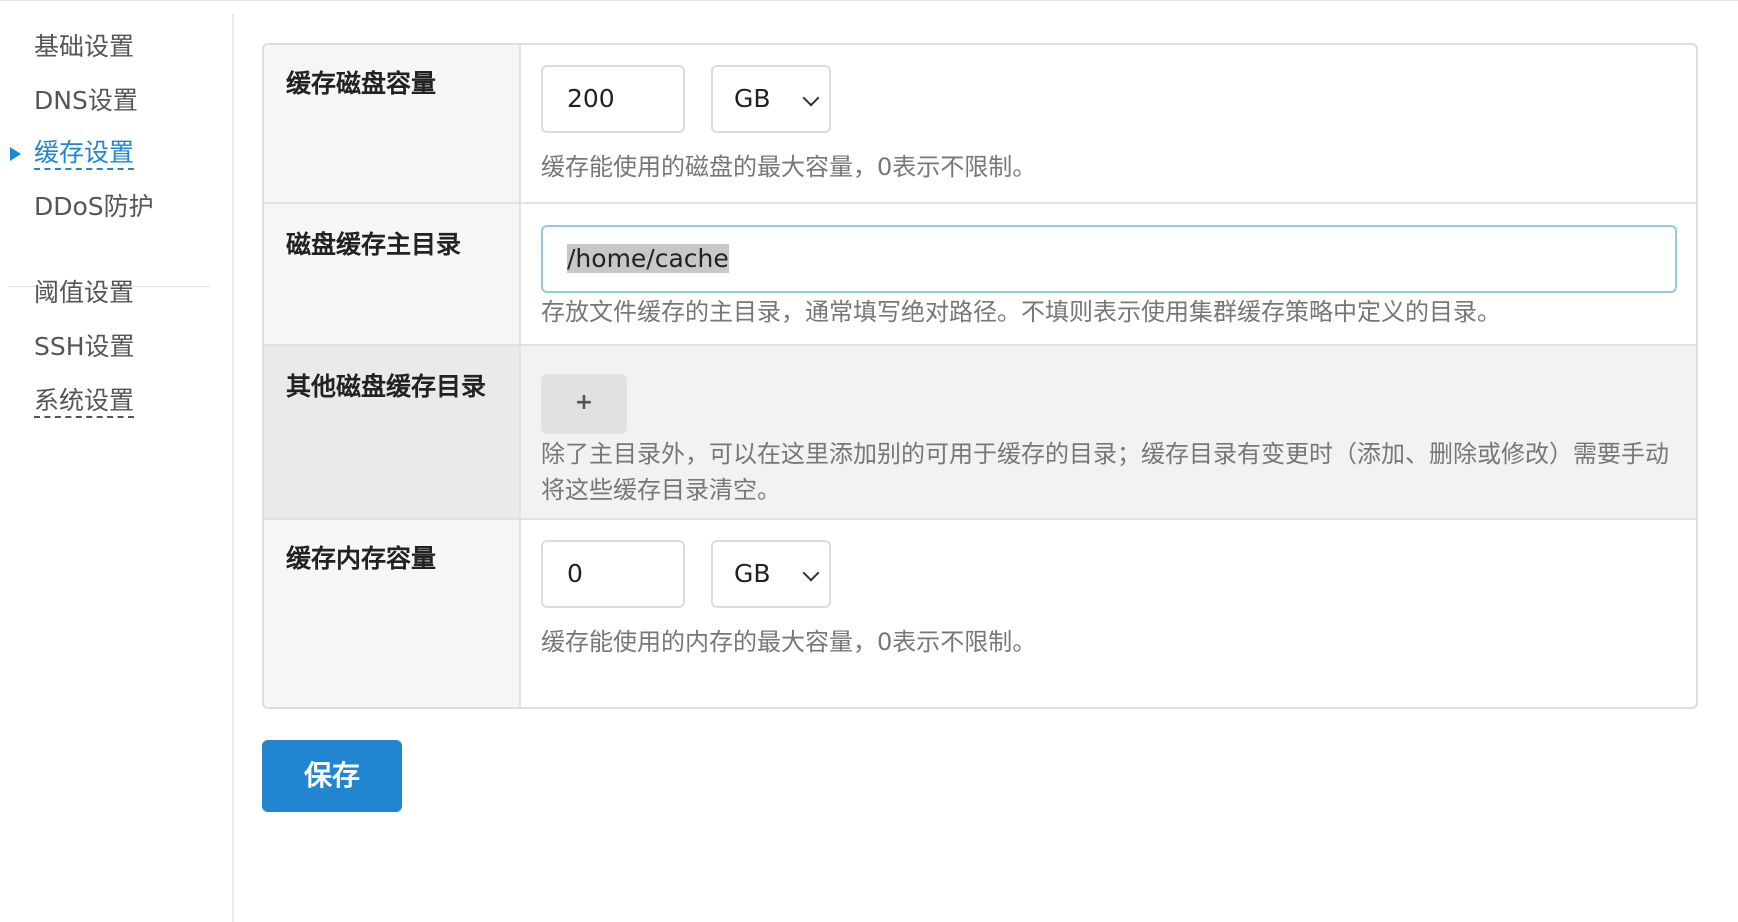 Image resolution: width=1738 pixels, height=922 pixels. Describe the element at coordinates (789, 642) in the screenshot. I see `memory-capacity-help: 缓存能使用的内存的最大容量，0表示不限制。` at that location.